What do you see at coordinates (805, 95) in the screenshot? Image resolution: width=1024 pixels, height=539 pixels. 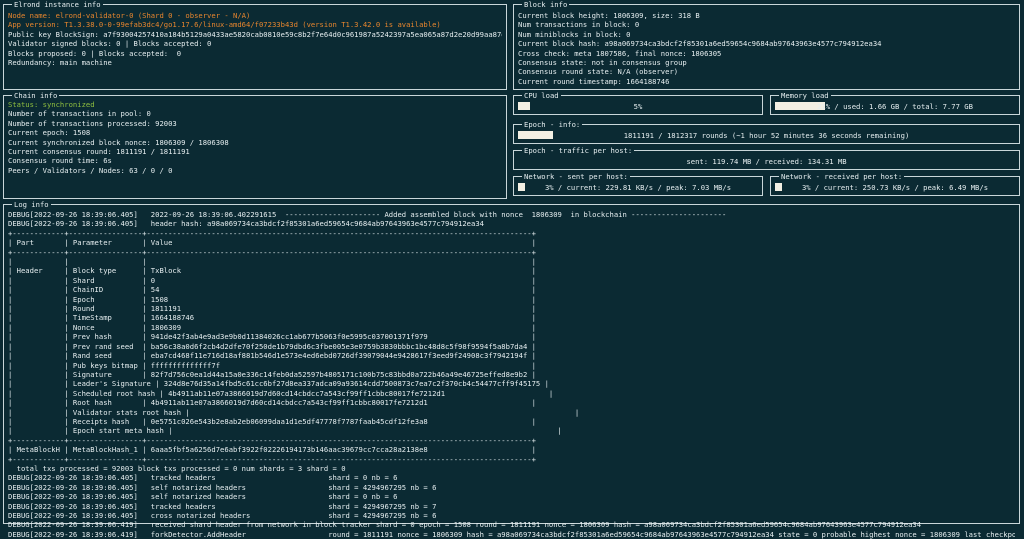 I see `memory-load-title: Memory load` at bounding box center [805, 95].